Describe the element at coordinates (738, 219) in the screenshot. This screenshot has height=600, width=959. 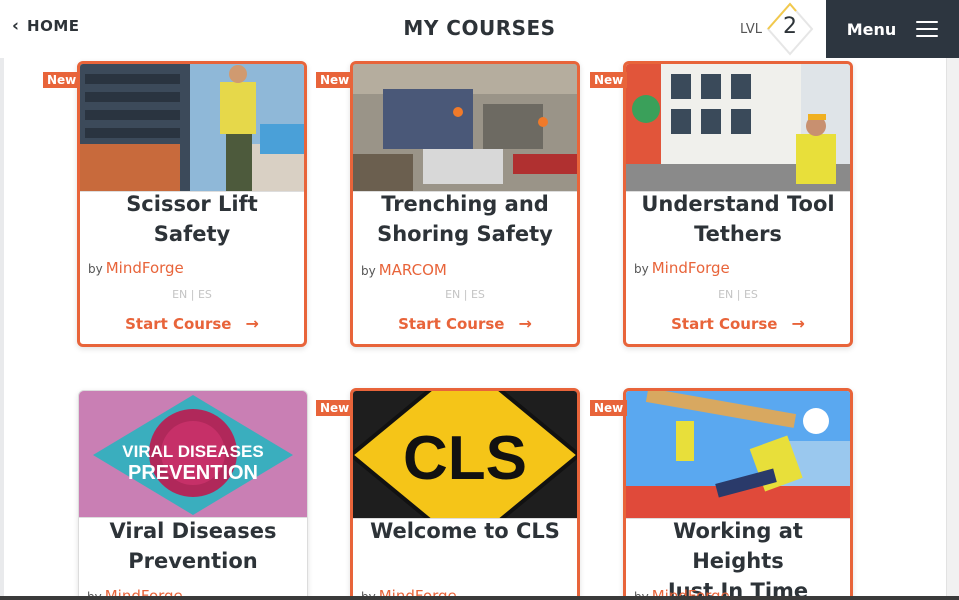
I see `course-title: Understand Tool Tethers` at that location.